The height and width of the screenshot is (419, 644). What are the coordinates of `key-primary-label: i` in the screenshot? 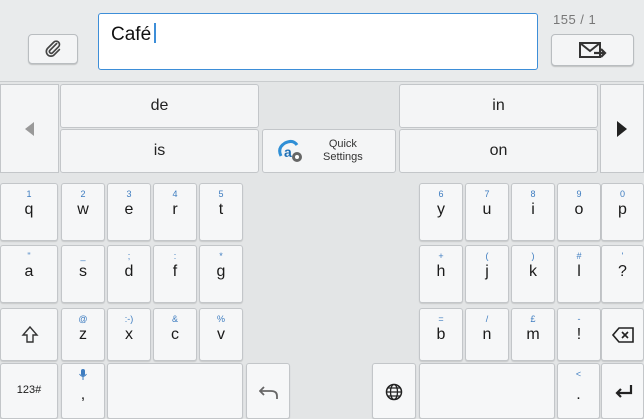 It's located at (533, 209).